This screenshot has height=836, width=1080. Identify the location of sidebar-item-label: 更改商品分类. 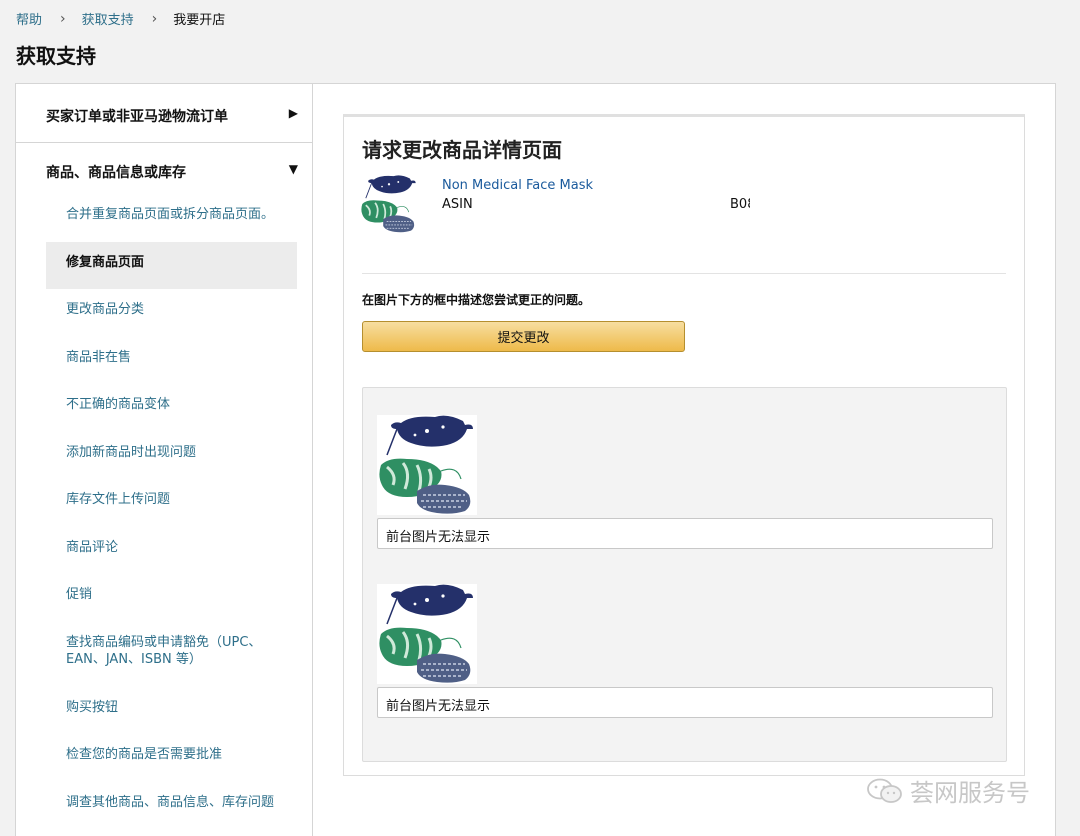
(105, 309).